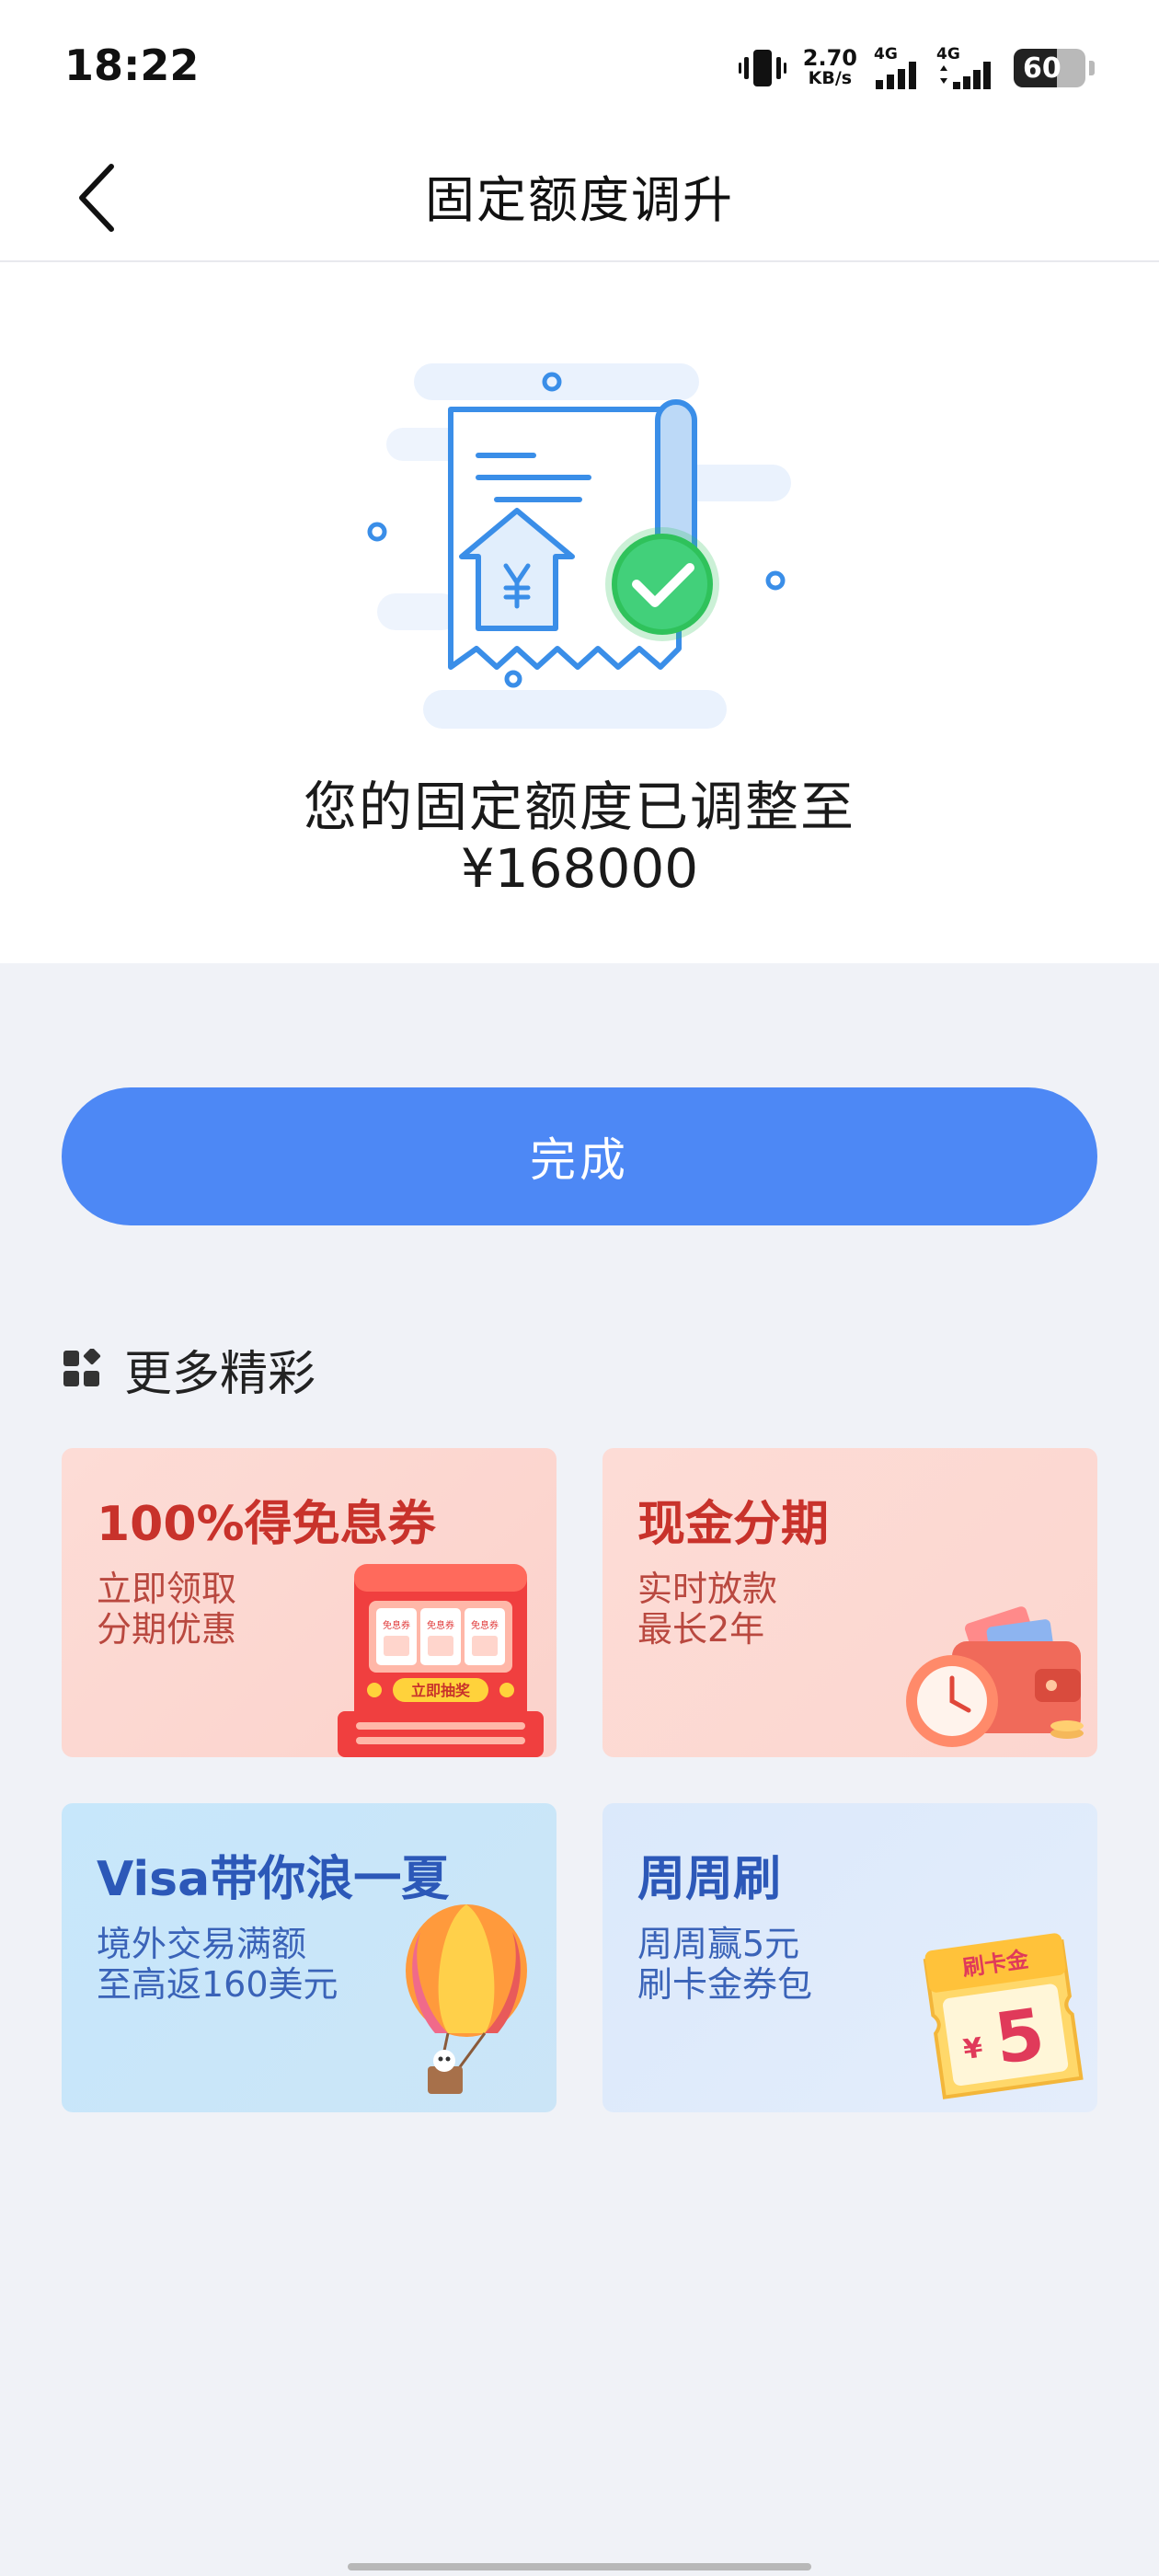 This screenshot has width=1159, height=2576. Describe the element at coordinates (849, 1602) in the screenshot. I see `promo-card-cash-installment: 现金分期 实时放款 最长2年` at that location.